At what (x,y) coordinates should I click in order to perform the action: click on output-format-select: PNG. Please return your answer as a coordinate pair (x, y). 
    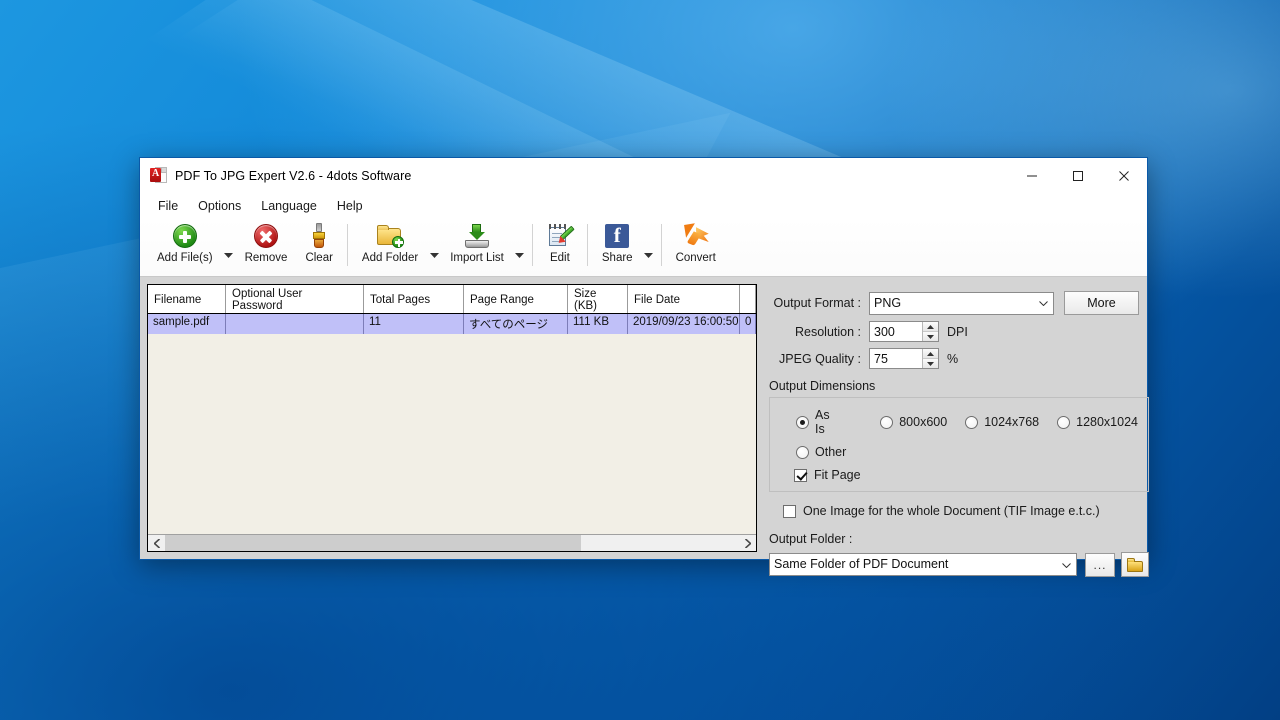
    Looking at the image, I should click on (961, 303).